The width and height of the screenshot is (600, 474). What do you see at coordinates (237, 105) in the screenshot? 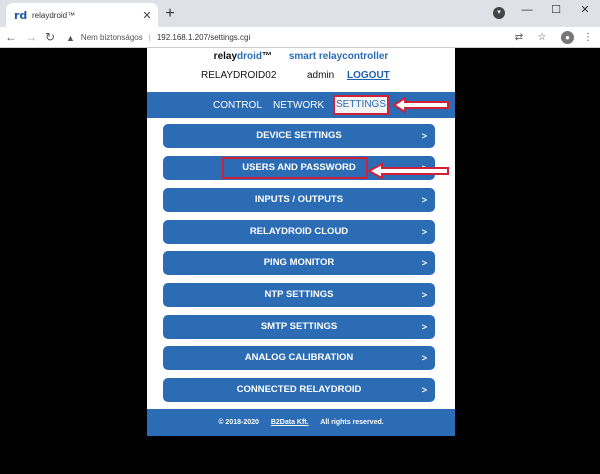
I see `tab-control: CONTROL` at bounding box center [237, 105].